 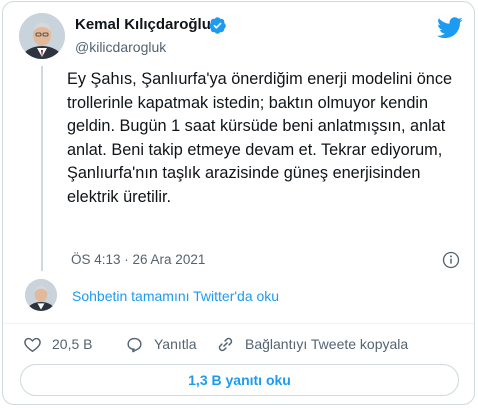 I want to click on reply-button: Yanıtla, so click(x=161, y=344).